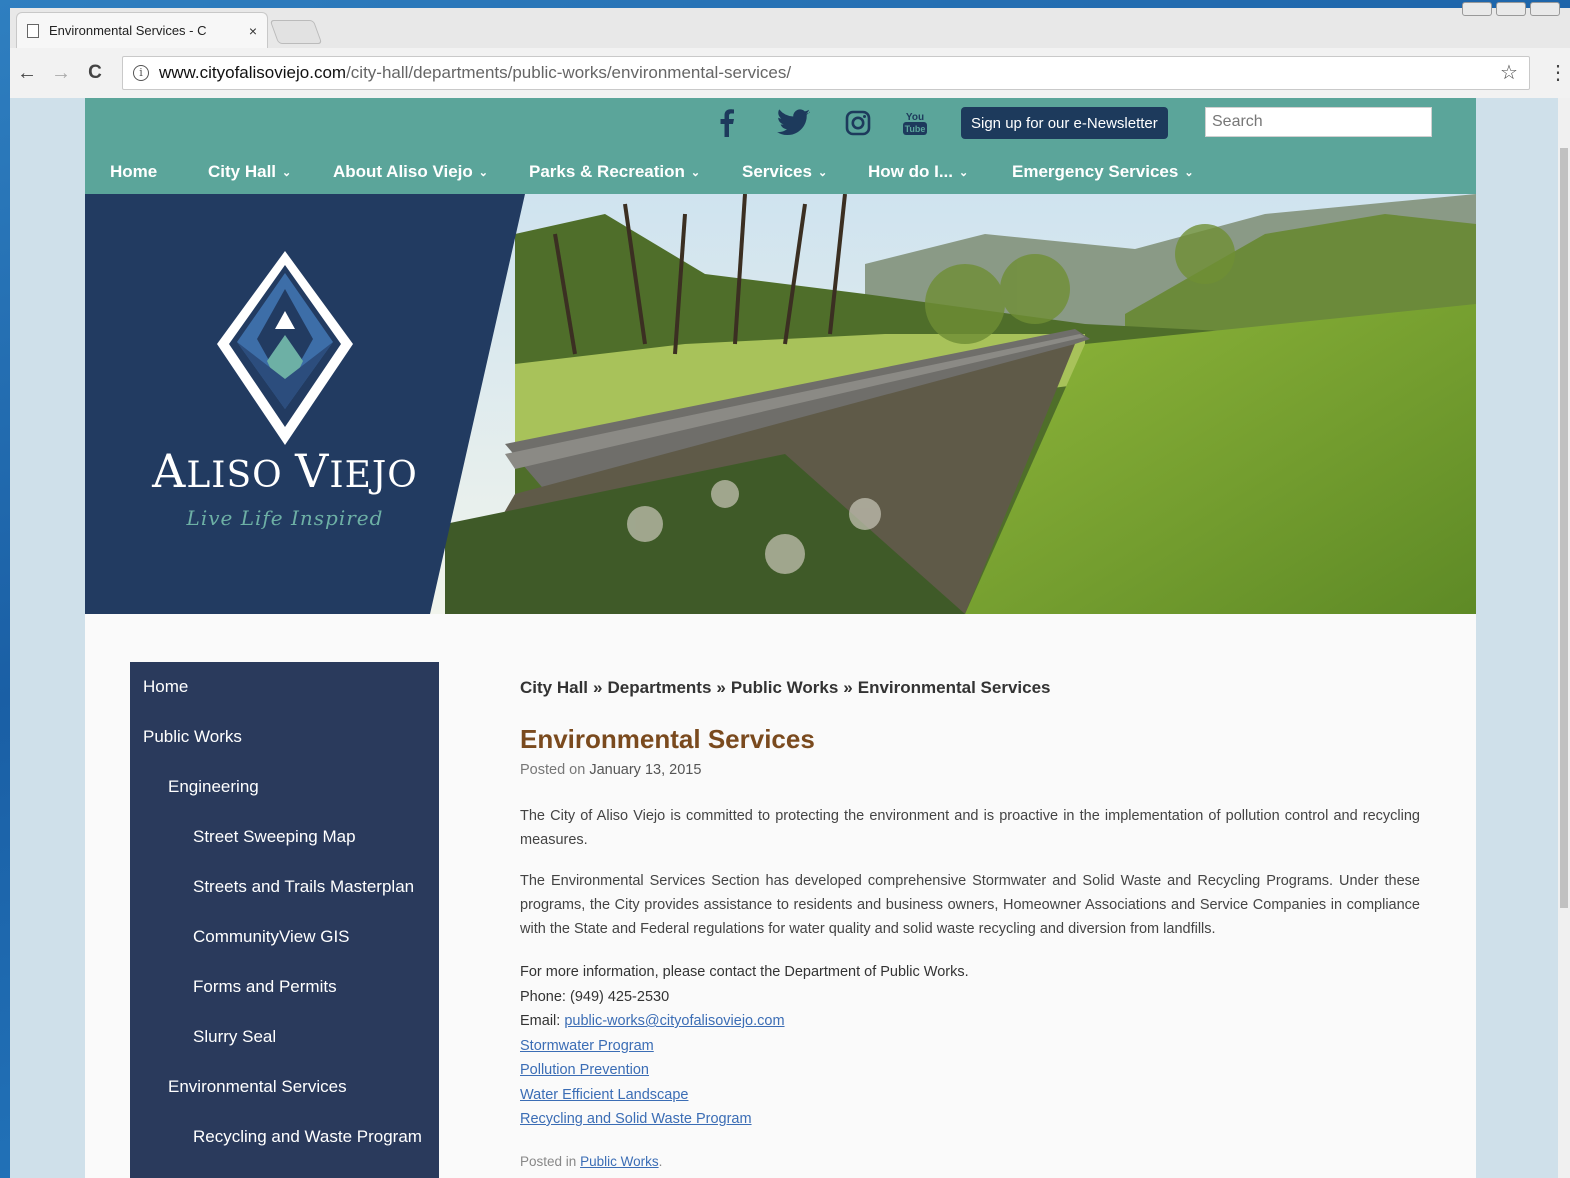 Image resolution: width=1570 pixels, height=1178 pixels. What do you see at coordinates (1318, 122) in the screenshot?
I see `search-input` at bounding box center [1318, 122].